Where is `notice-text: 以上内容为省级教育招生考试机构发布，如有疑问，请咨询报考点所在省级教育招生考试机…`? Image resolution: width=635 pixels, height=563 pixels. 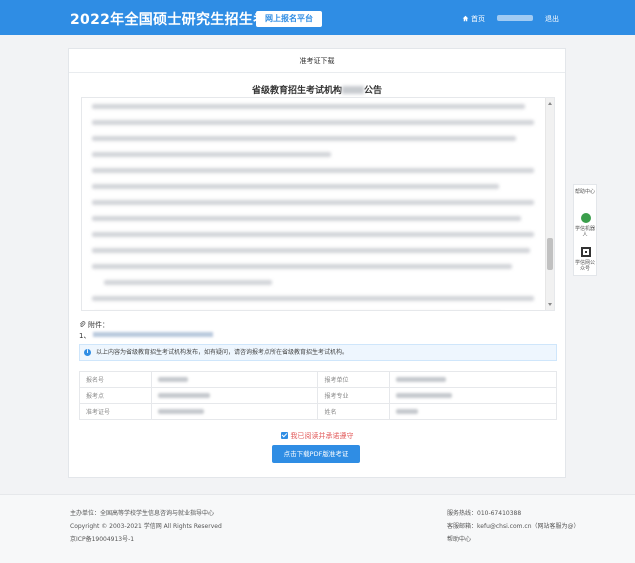
notice-text: 以上内容为省级教育招生考试机构发布，如有疑问，请咨询报考点所在省级教育招生考试机… is located at coordinates (222, 352).